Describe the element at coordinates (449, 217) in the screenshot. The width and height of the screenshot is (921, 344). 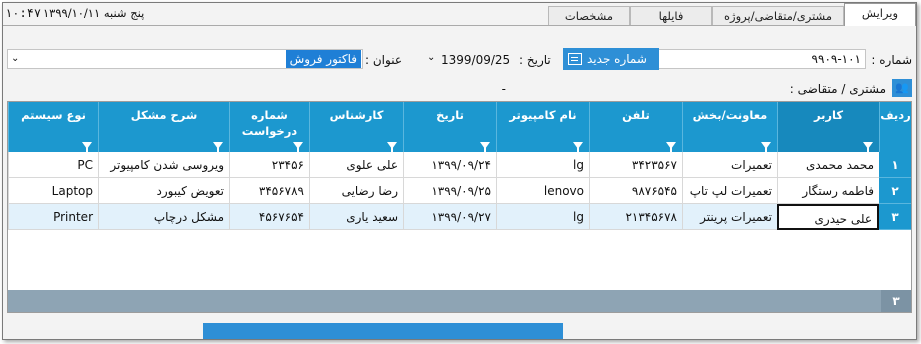
I see `cell-date: ۱۳۹۹/۰۹/۲۷` at that location.